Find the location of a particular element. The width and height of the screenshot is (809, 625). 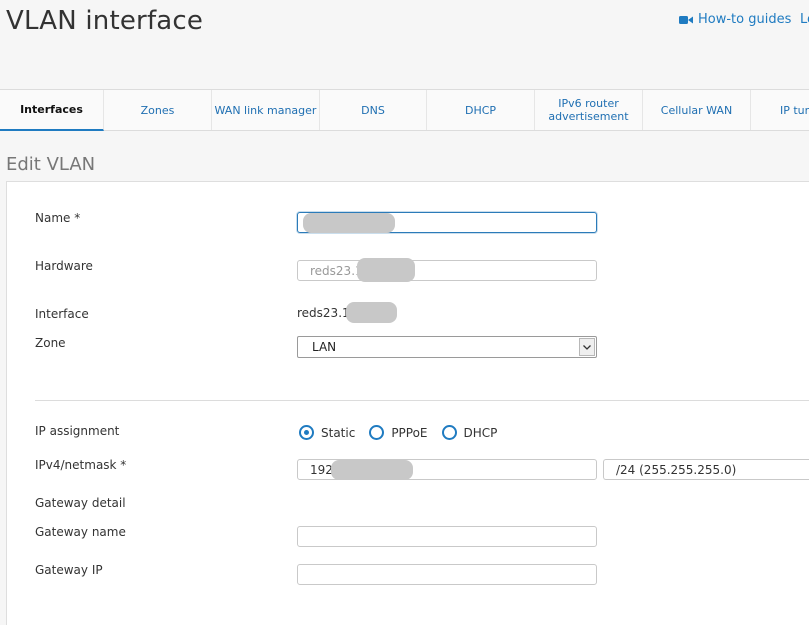

radio-dhcp-indicator is located at coordinates (449, 432).